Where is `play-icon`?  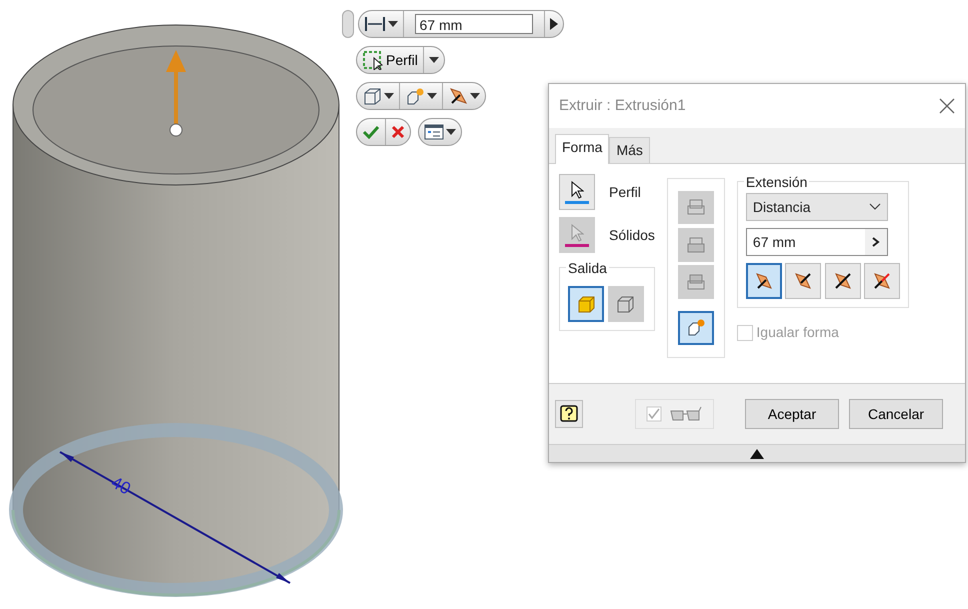 play-icon is located at coordinates (554, 24).